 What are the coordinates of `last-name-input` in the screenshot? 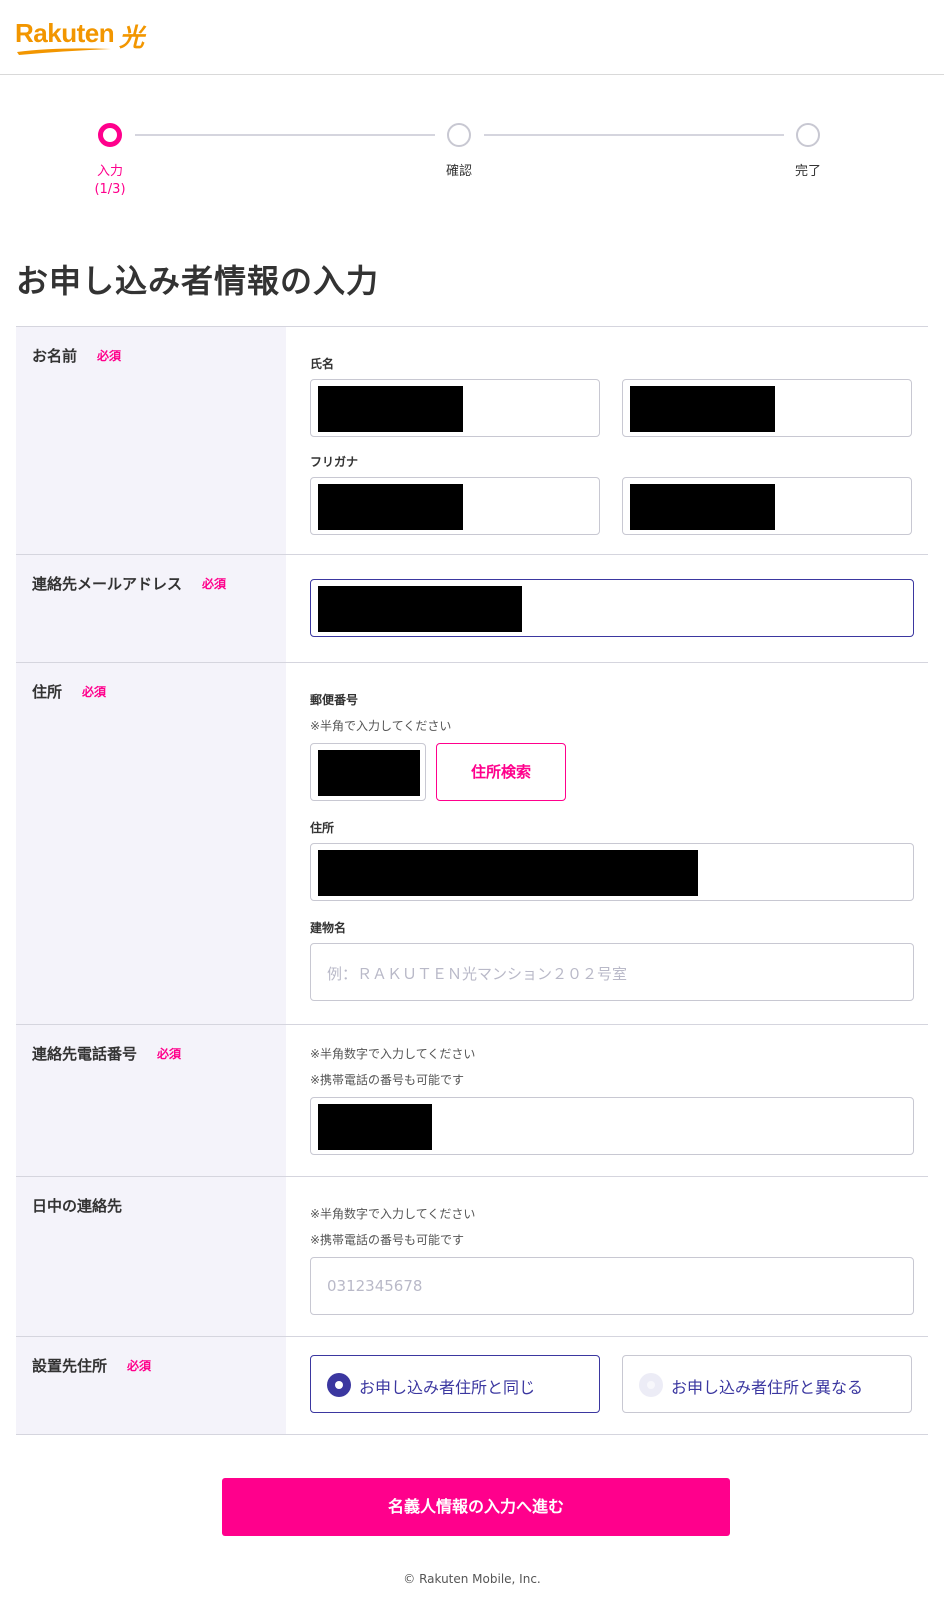 It's located at (455, 408).